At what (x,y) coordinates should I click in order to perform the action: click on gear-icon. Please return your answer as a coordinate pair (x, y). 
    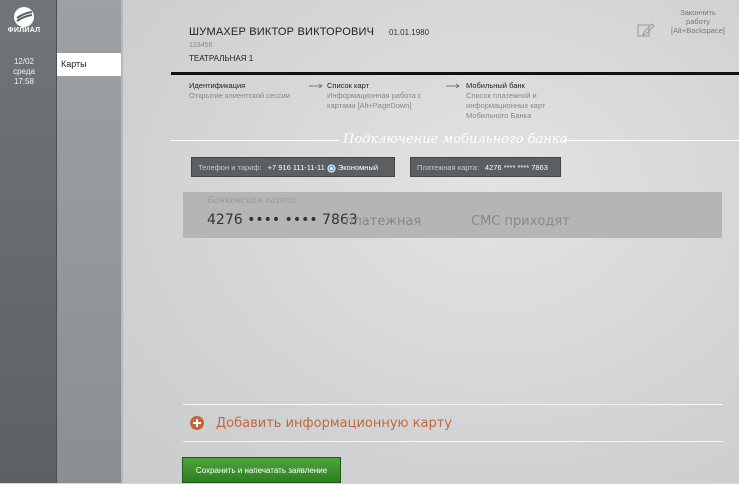
    Looking at the image, I should click on (331, 168).